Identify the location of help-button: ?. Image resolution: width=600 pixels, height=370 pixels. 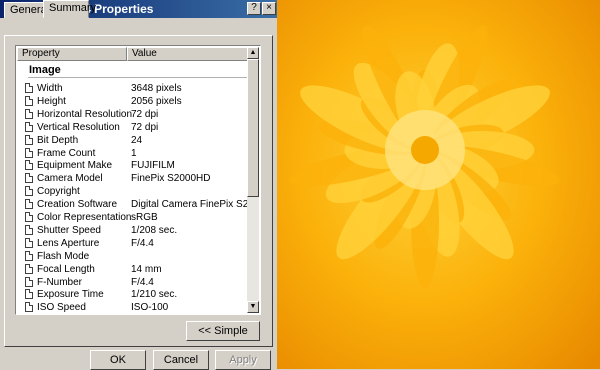
(254, 8).